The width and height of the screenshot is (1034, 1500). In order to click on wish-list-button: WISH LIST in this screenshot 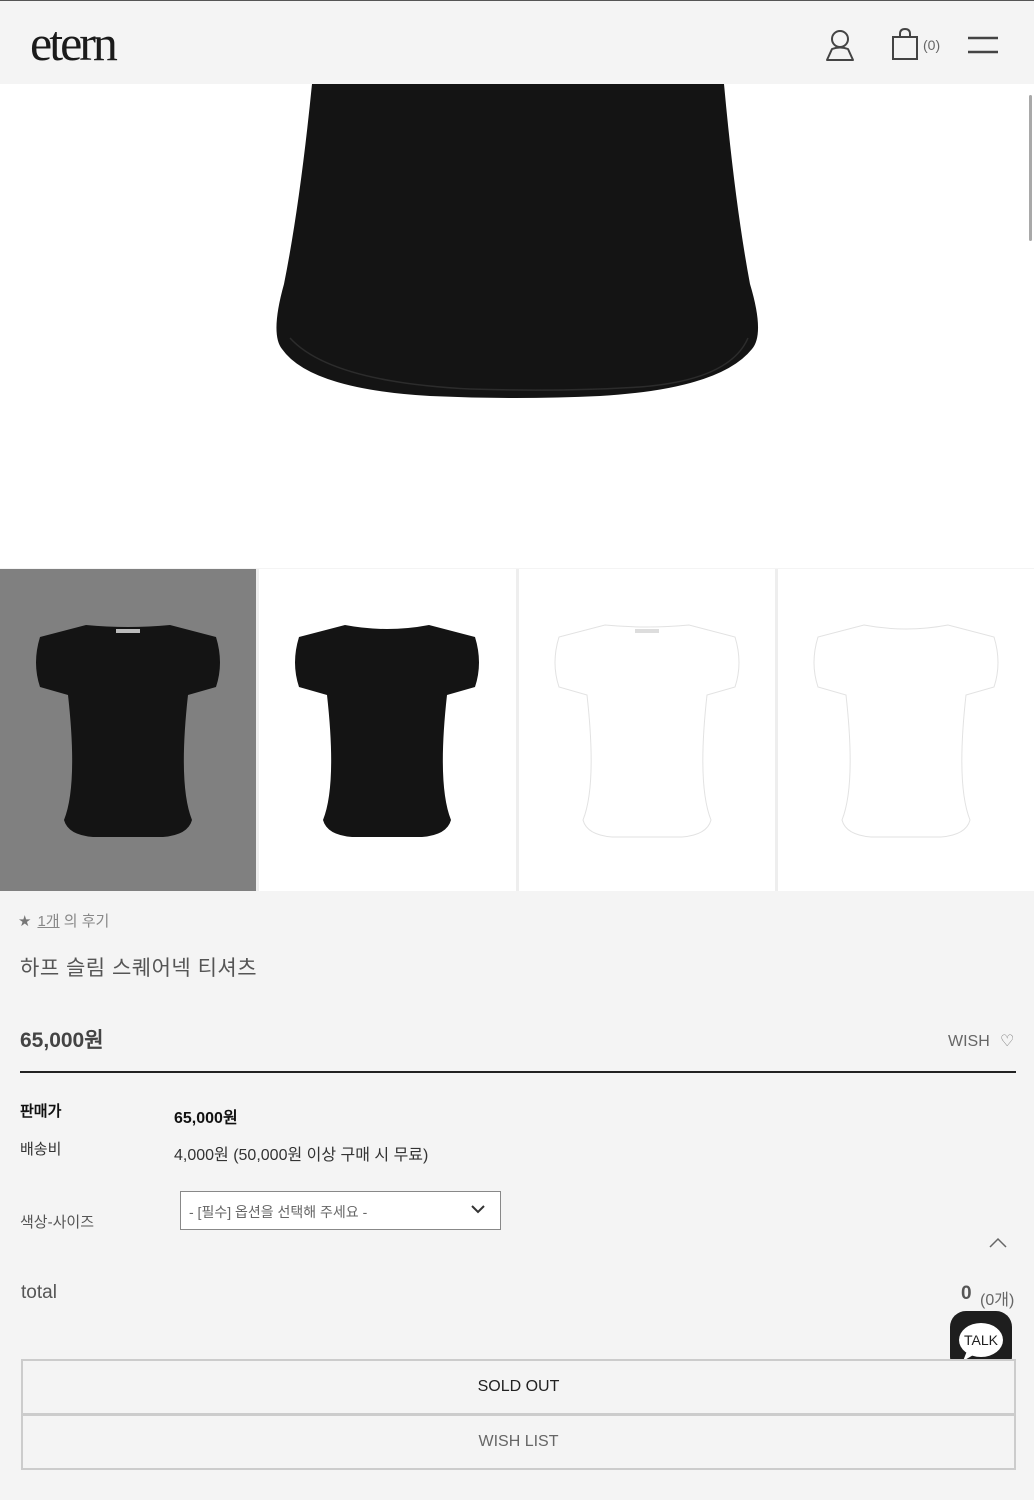, I will do `click(518, 1442)`.